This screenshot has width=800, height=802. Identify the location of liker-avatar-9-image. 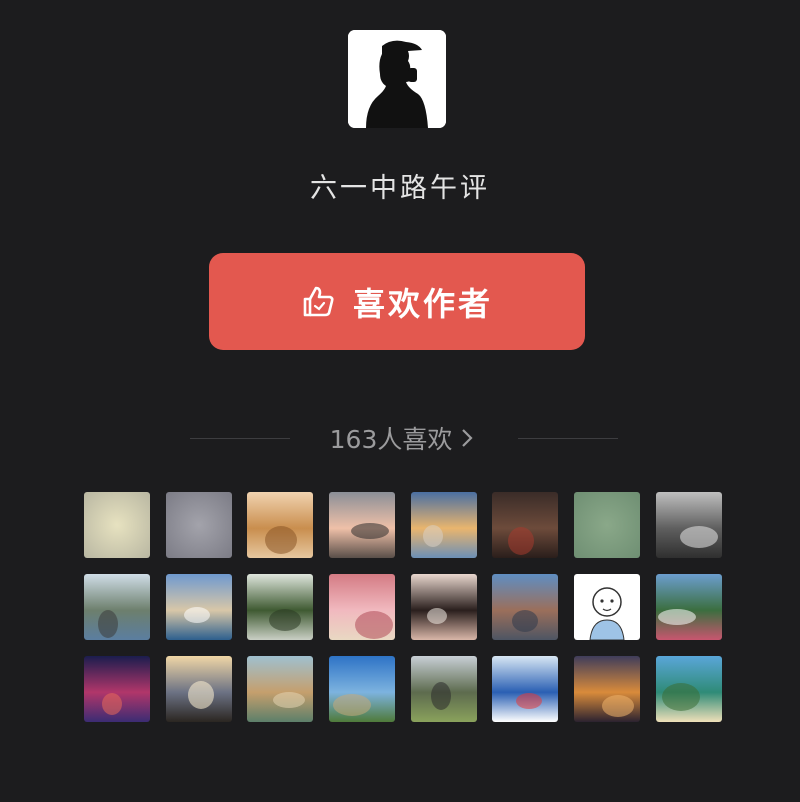
(117, 607).